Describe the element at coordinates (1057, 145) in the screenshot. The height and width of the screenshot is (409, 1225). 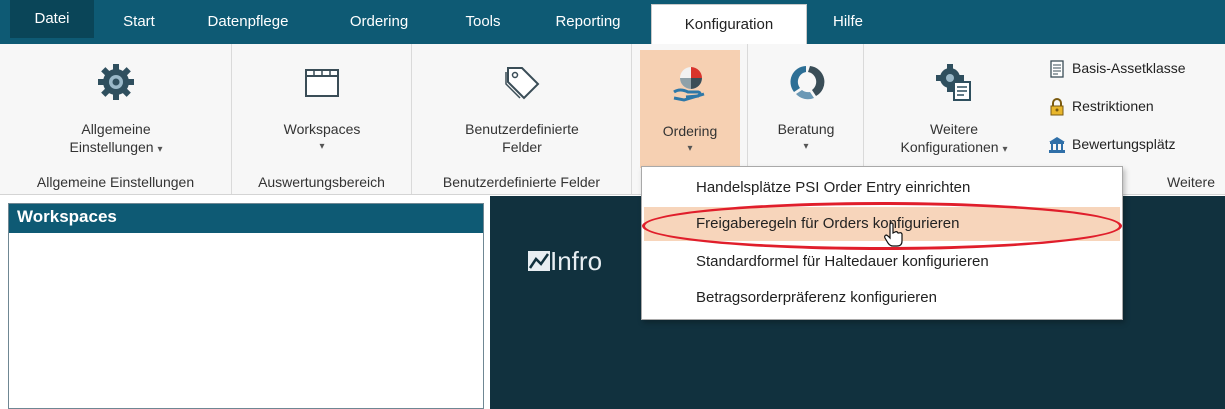
I see `bank-icon` at that location.